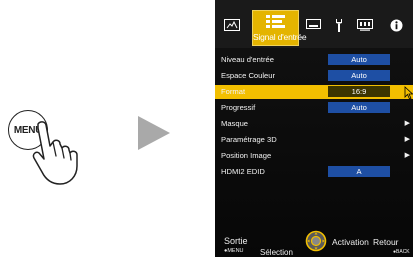 This screenshot has height=257, width=413. Describe the element at coordinates (234, 251) in the screenshot. I see `exit-hint-key: ●MENU` at that location.